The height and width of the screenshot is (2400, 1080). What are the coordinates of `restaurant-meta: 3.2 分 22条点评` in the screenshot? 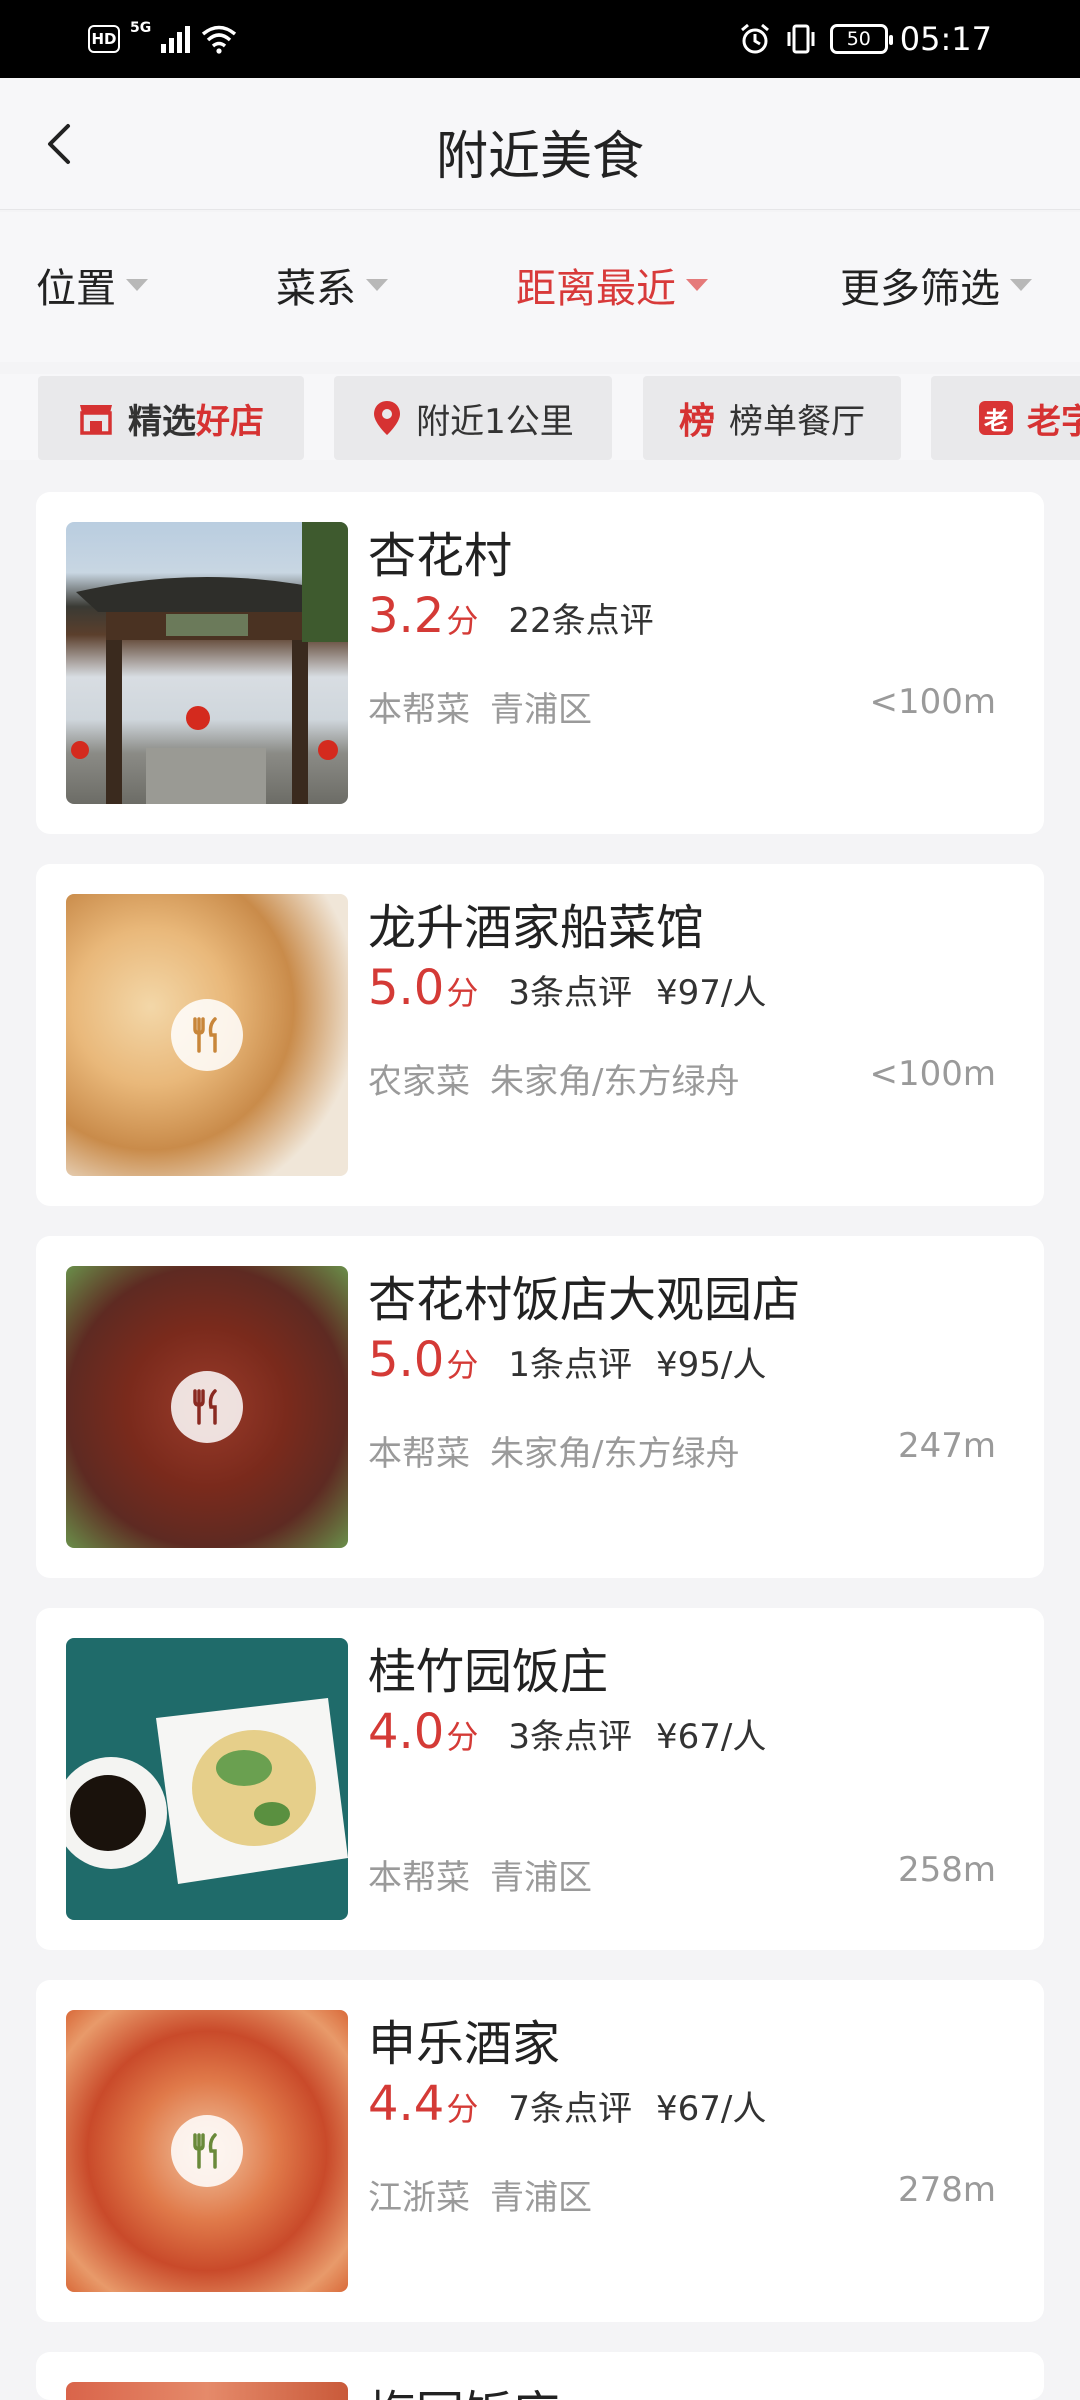 It's located at (511, 616).